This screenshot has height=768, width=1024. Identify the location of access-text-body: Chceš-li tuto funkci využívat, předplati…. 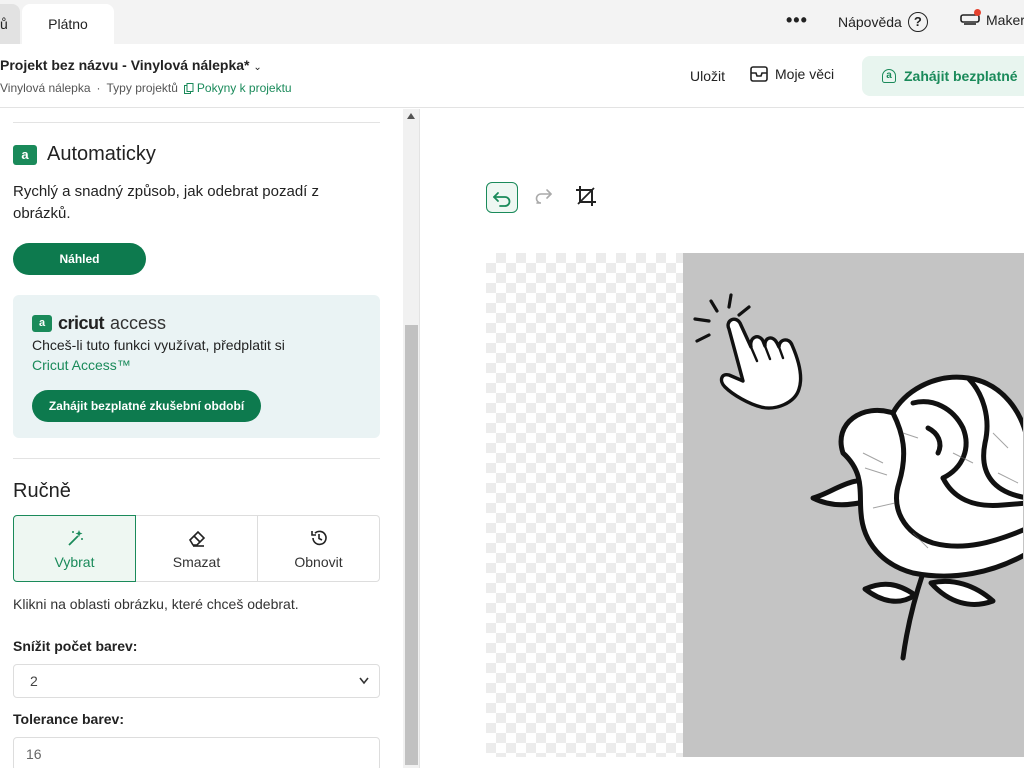
(158, 345).